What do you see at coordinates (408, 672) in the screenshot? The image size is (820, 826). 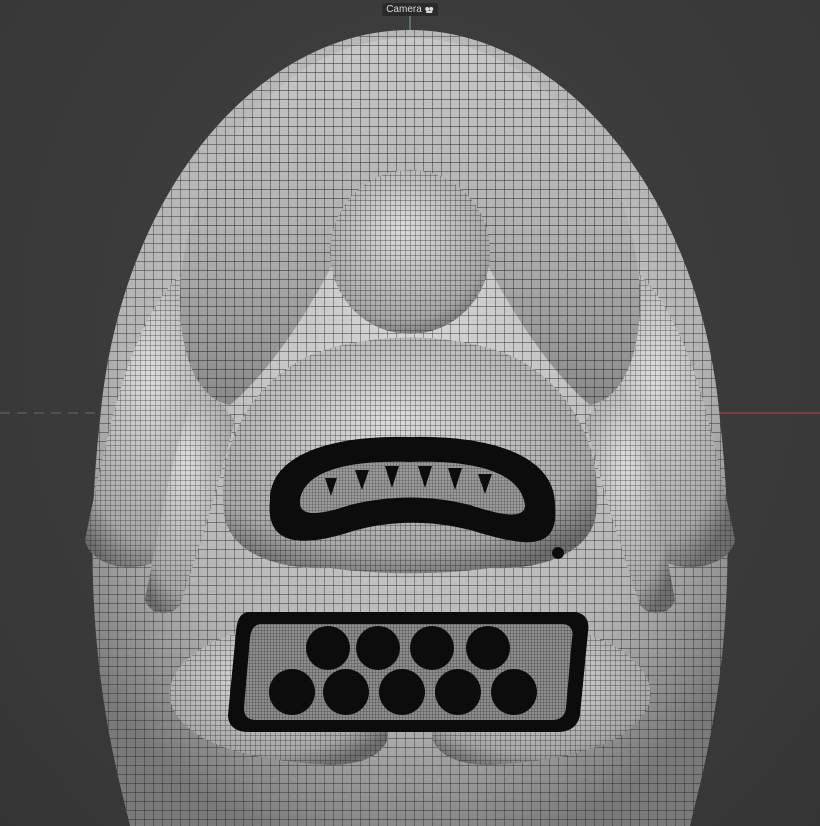 I see `tray-mesh` at bounding box center [408, 672].